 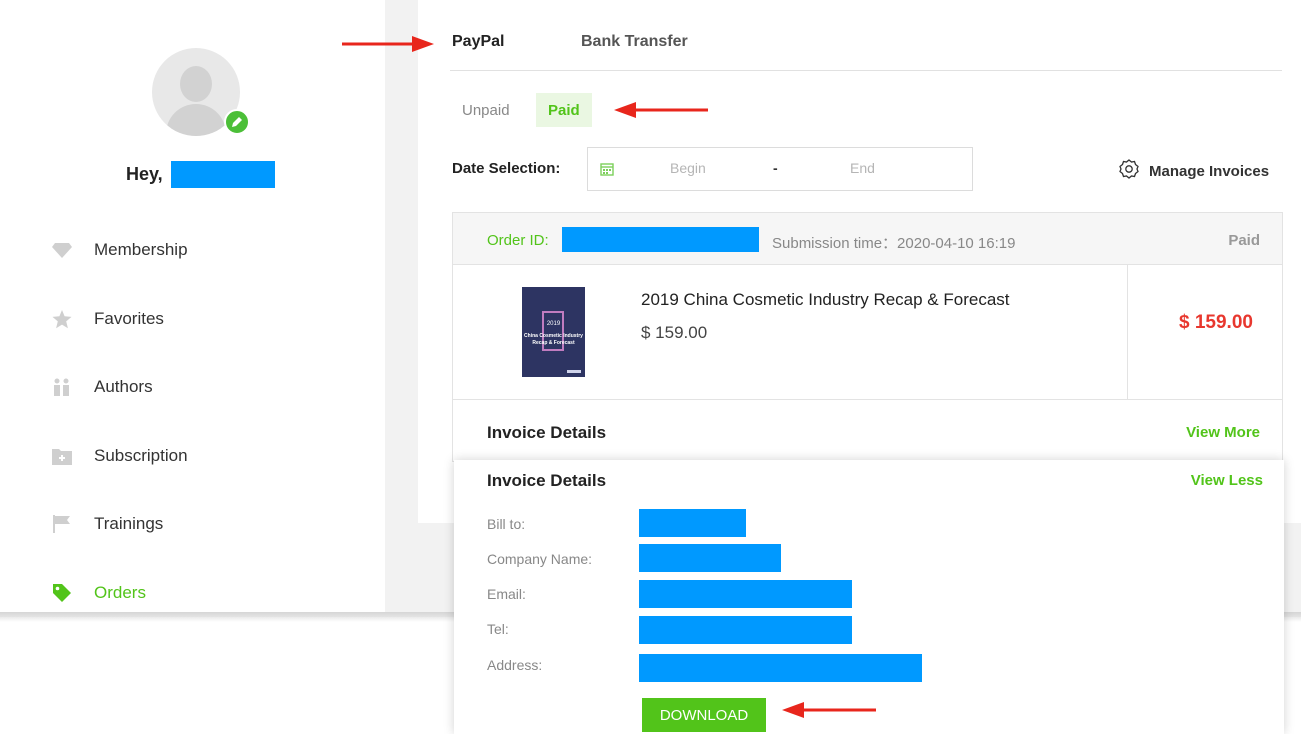 What do you see at coordinates (894, 243) in the screenshot?
I see `submission-time: Submission time：2020-04-10 16:19` at bounding box center [894, 243].